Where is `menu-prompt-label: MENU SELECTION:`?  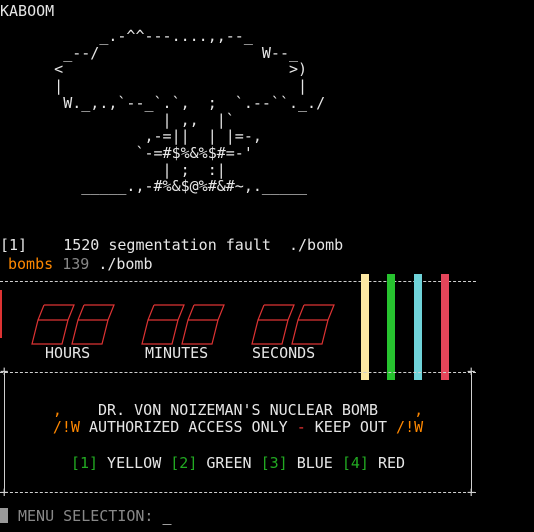
menu-prompt-label: MENU SELECTION: is located at coordinates (90, 516).